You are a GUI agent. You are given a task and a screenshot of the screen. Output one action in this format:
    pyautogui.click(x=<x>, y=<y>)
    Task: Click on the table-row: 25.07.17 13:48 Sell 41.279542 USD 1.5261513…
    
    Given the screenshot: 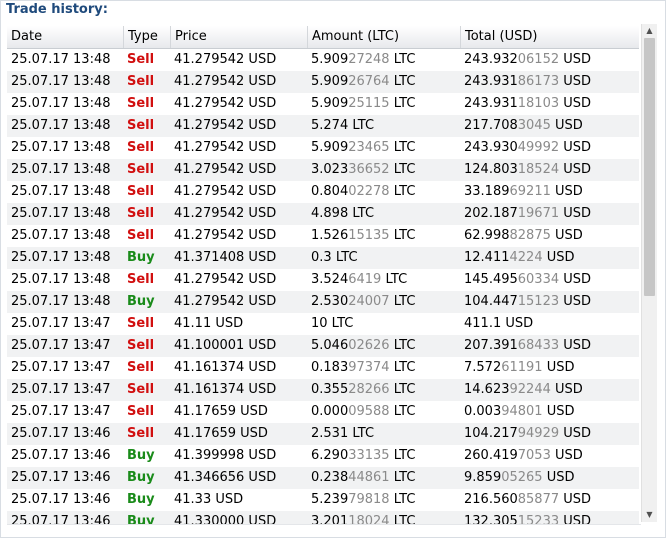 What is the action you would take?
    pyautogui.click(x=323, y=236)
    